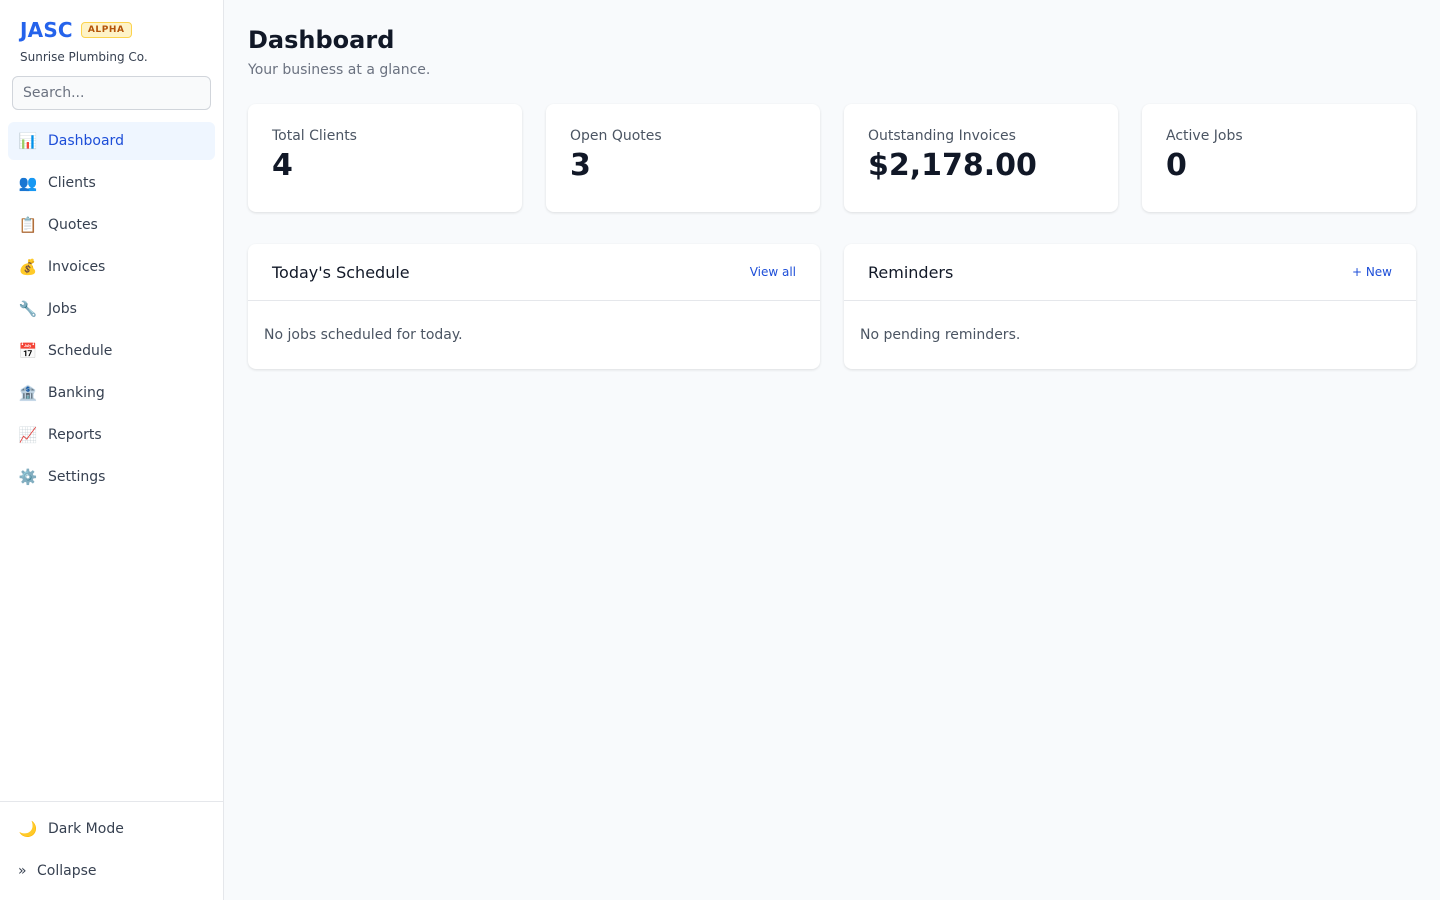 Image resolution: width=1440 pixels, height=900 pixels. I want to click on panel-header: Today's Schedule View all, so click(534, 272).